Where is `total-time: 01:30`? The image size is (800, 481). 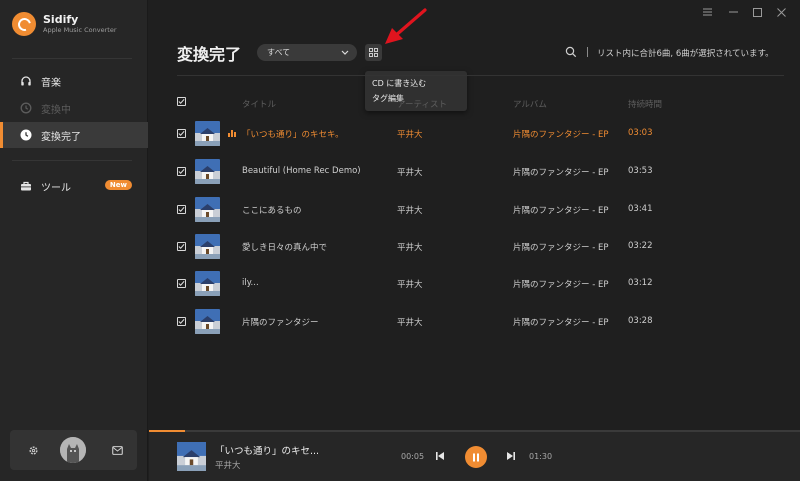
total-time: 01:30 is located at coordinates (541, 456).